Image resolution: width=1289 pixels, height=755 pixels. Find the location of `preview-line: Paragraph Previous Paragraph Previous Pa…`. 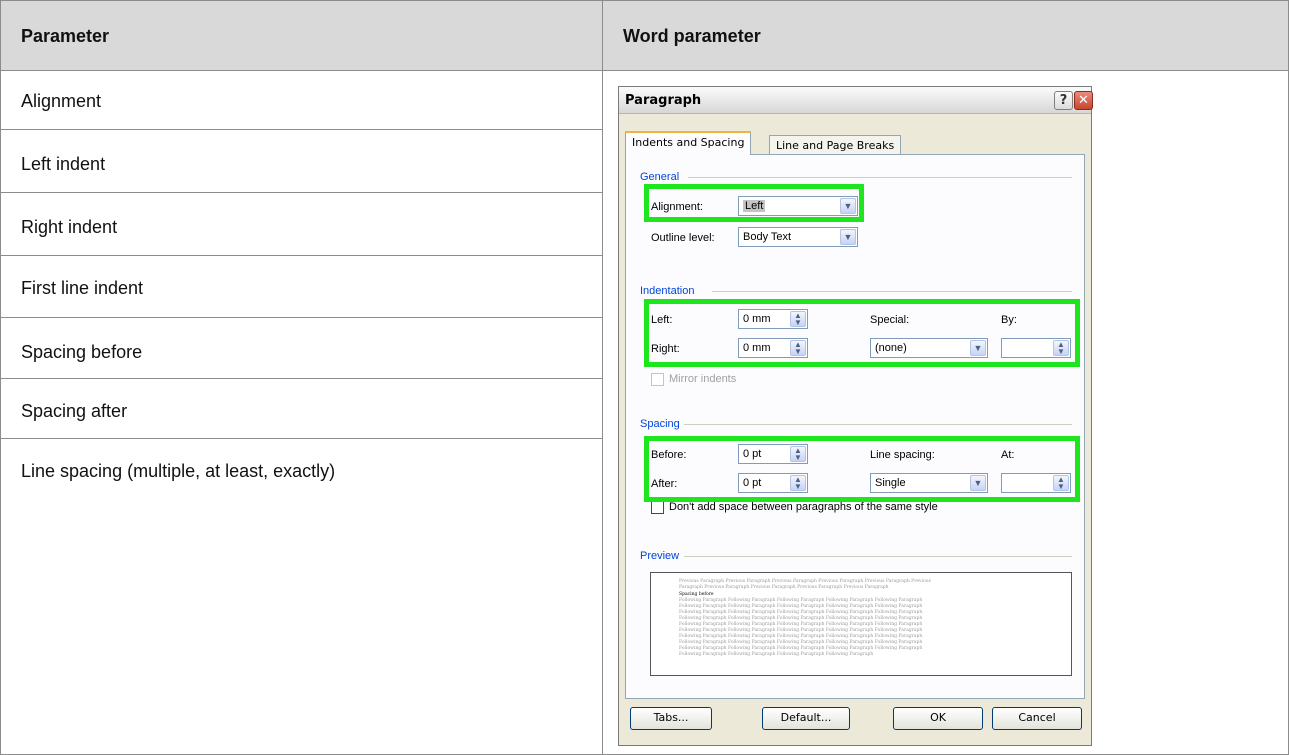

preview-line: Paragraph Previous Paragraph Previous Pa… is located at coordinates (784, 587).